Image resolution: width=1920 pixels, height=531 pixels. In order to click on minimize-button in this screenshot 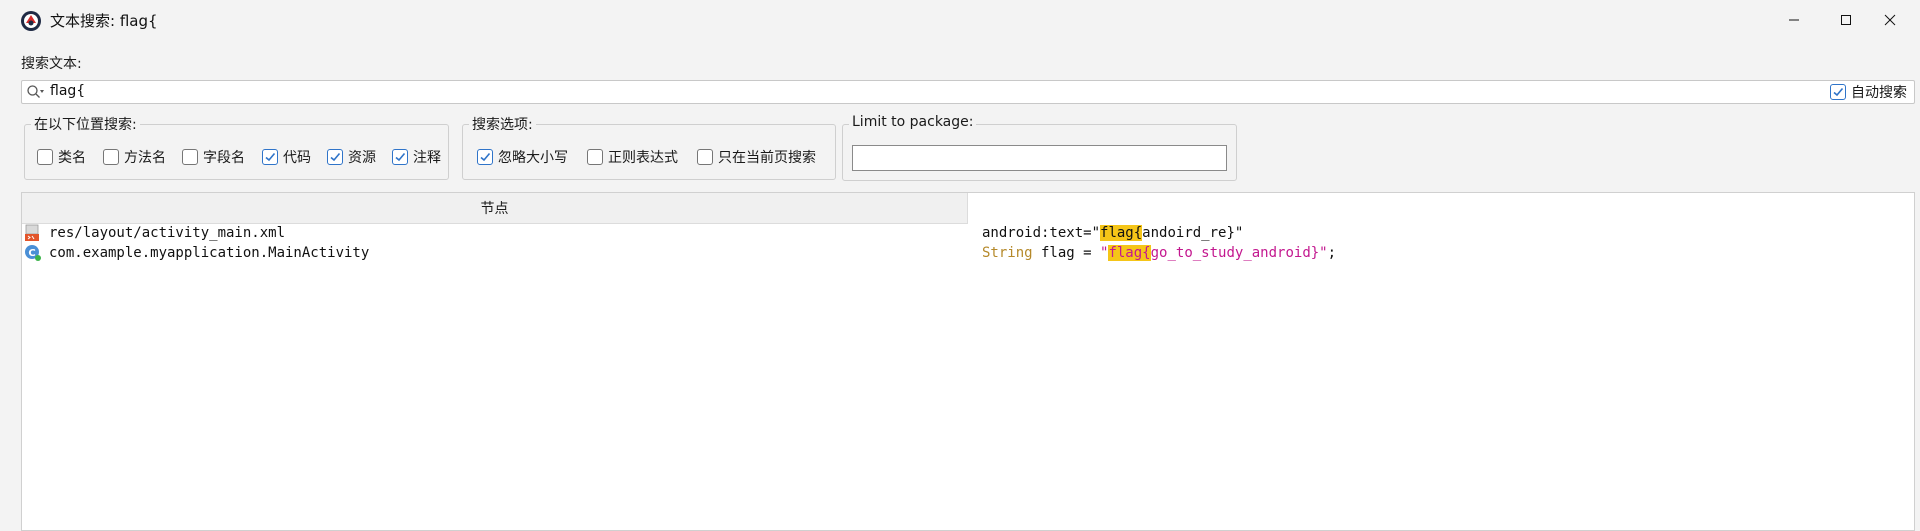, I will do `click(1794, 20)`.